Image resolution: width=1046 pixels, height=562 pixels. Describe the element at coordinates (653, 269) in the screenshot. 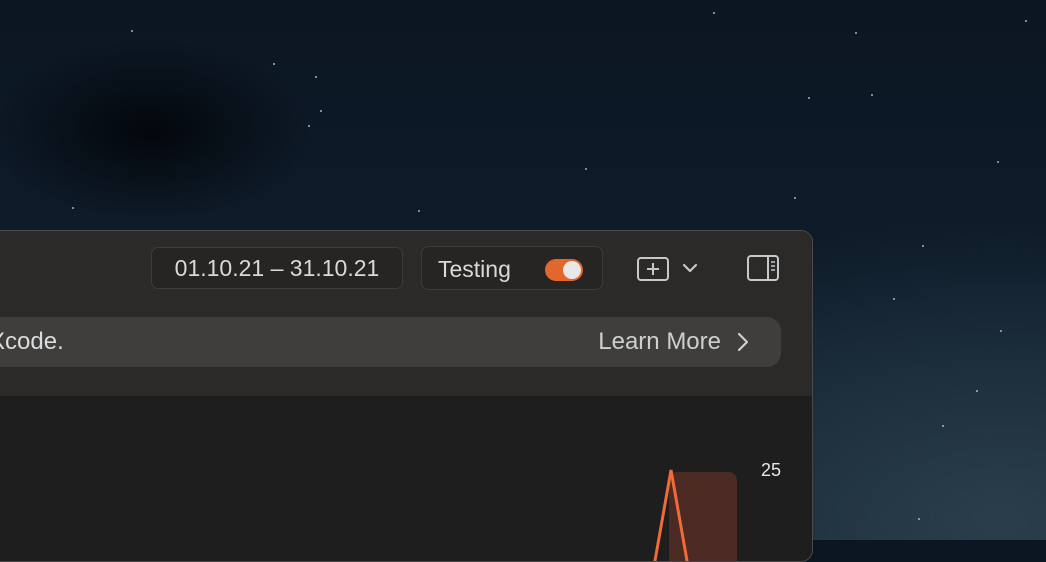

I see `plus-square-icon` at that location.